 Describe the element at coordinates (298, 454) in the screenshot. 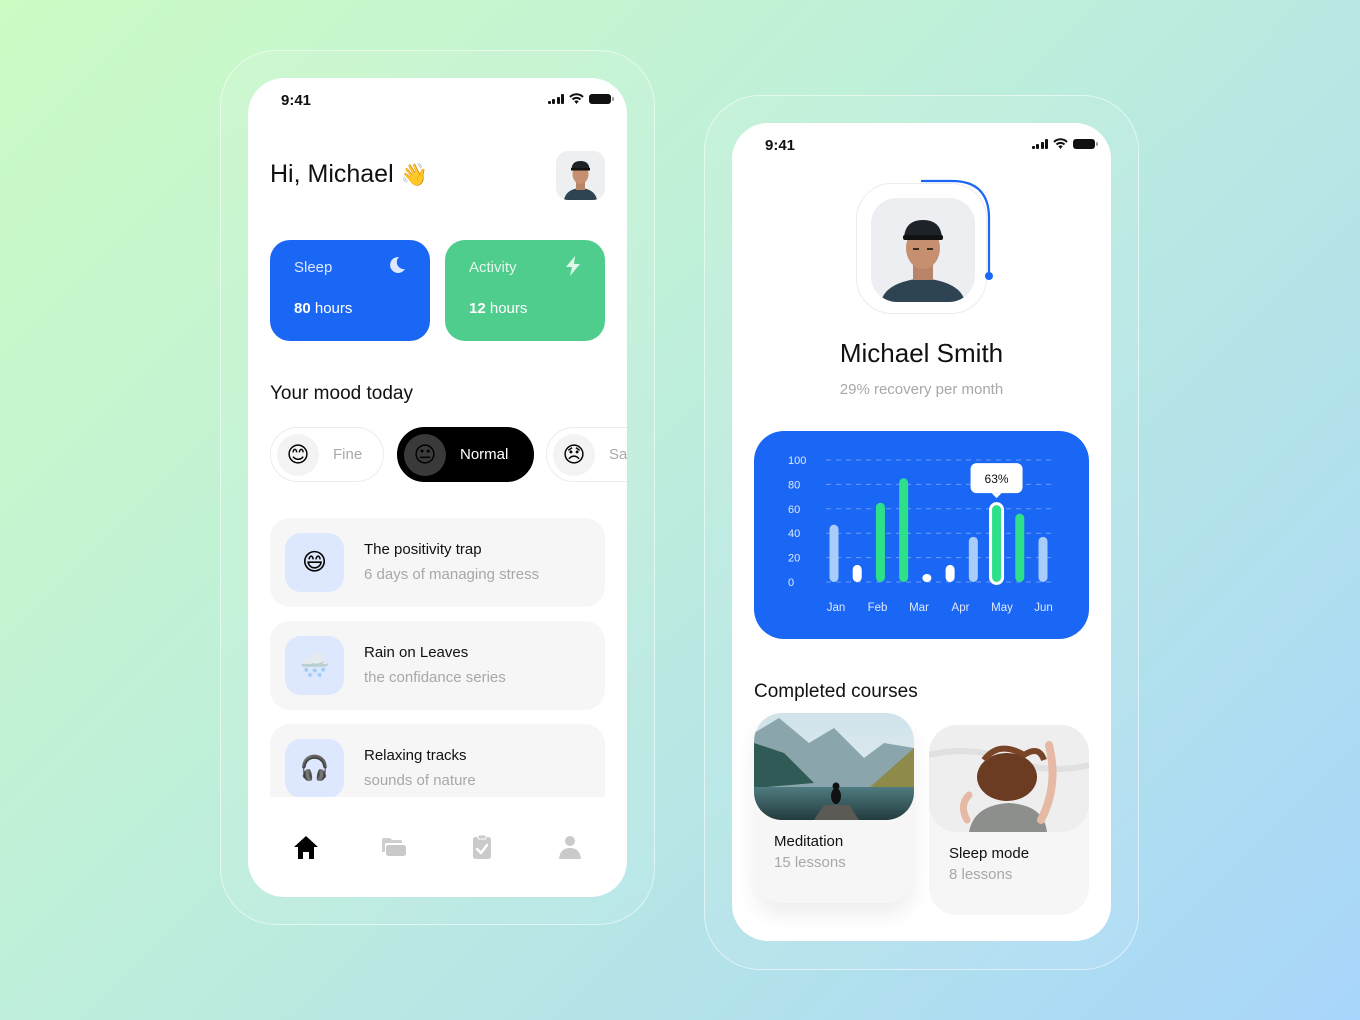

I see `smiling-face-icon: 😊` at that location.